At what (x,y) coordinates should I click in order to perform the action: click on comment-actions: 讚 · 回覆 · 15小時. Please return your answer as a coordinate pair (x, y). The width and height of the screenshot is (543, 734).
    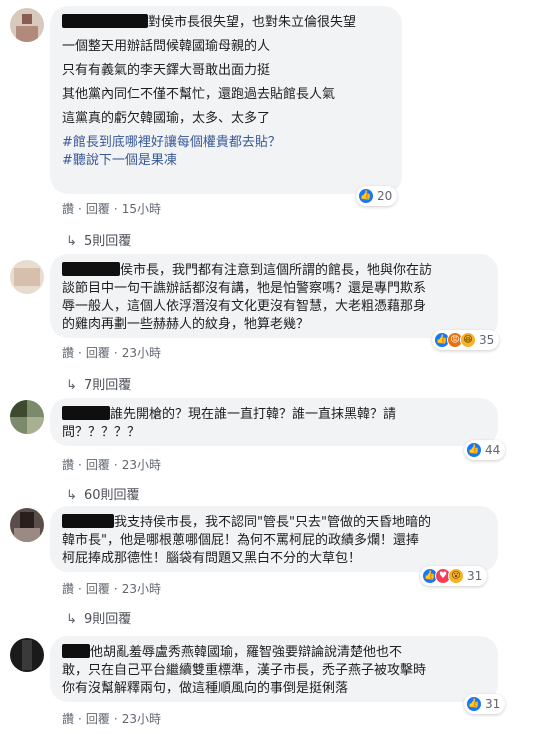
    Looking at the image, I should click on (111, 209).